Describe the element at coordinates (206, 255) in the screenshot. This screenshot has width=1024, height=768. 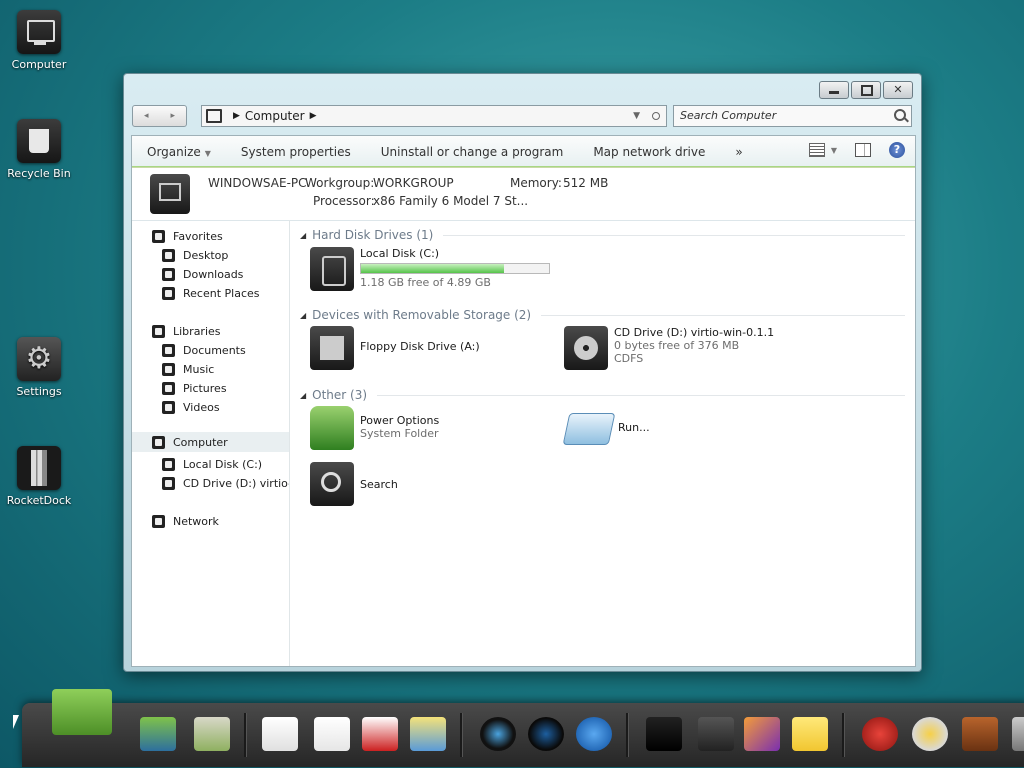
I see `nav-label: Desktop` at that location.